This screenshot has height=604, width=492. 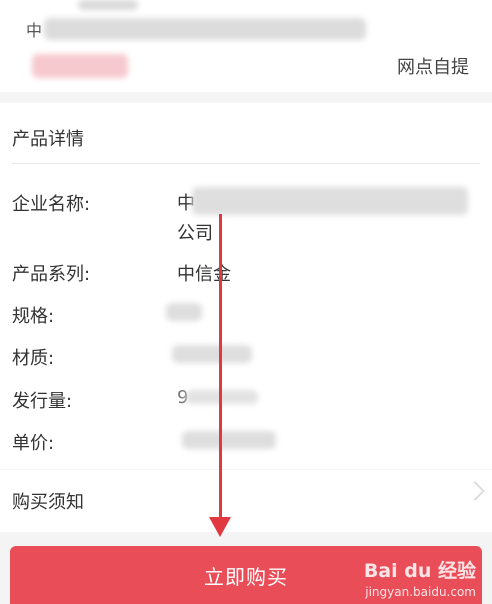 What do you see at coordinates (433, 67) in the screenshot?
I see `pickup-method: 网点自提` at bounding box center [433, 67].